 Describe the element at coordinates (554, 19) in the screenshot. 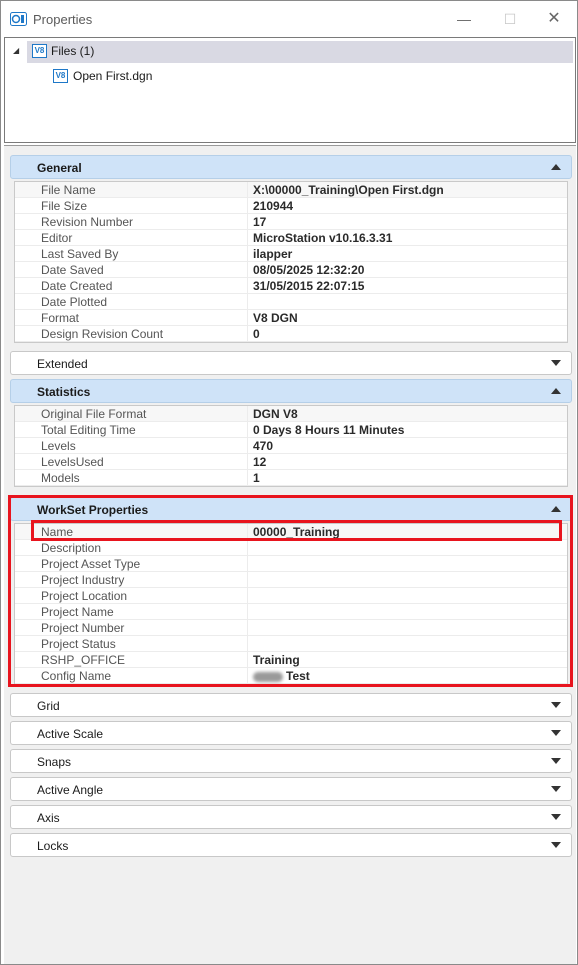

I see `close-button: ✕` at that location.